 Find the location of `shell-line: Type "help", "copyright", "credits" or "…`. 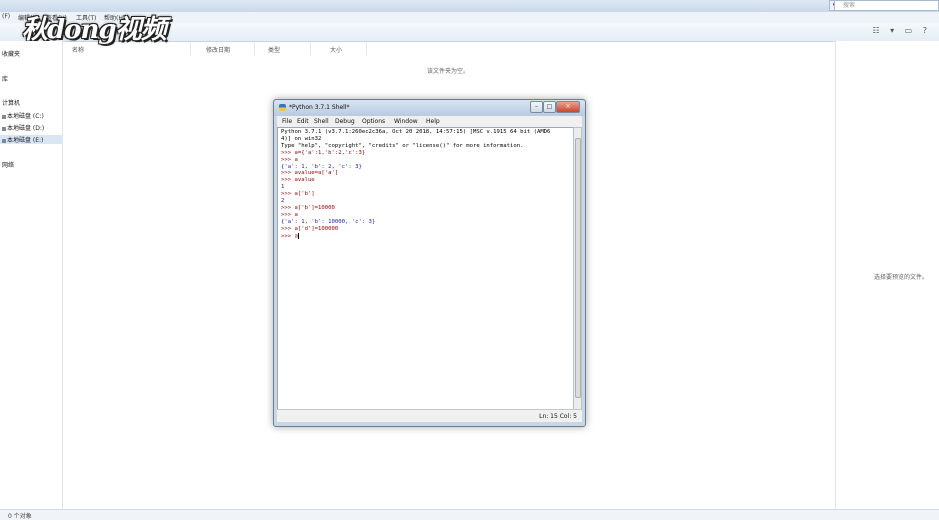

shell-line: Type "help", "copyright", "credits" or "… is located at coordinates (402, 145).